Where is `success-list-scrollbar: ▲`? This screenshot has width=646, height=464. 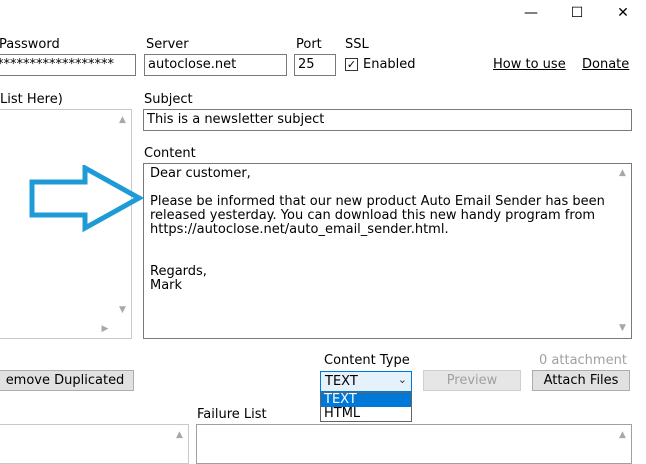 success-list-scrollbar: ▲ is located at coordinates (179, 444).